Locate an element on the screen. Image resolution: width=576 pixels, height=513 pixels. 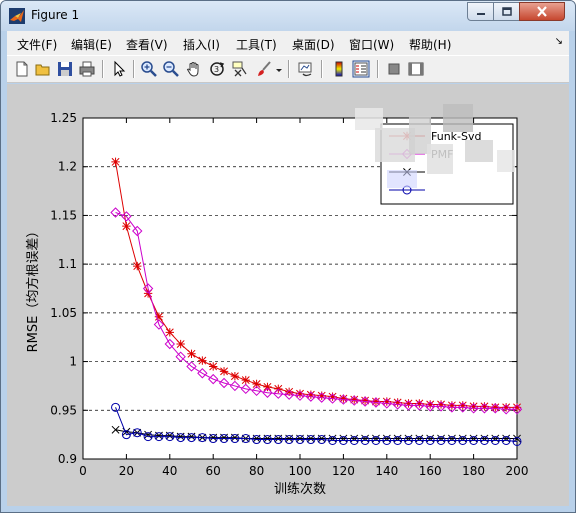
maximize-icon is located at coordinates (506, 11).